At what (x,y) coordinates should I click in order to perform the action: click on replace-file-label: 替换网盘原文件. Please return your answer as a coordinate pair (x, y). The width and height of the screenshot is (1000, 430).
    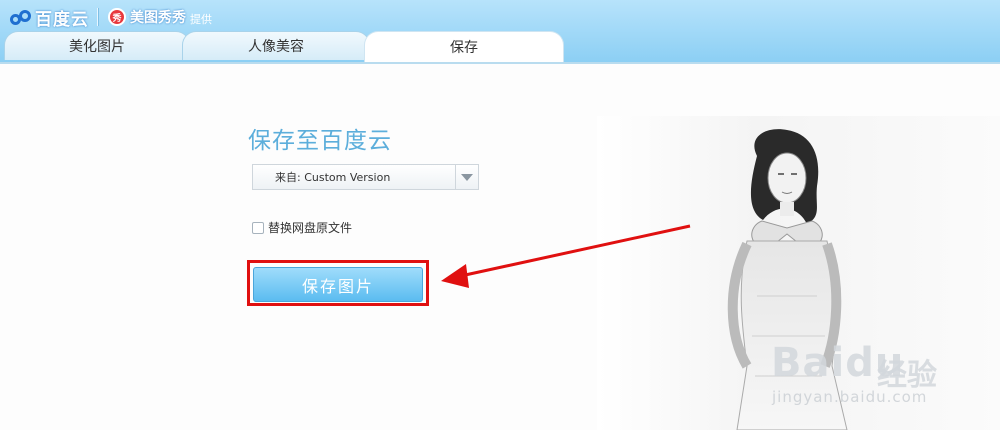
    Looking at the image, I should click on (310, 228).